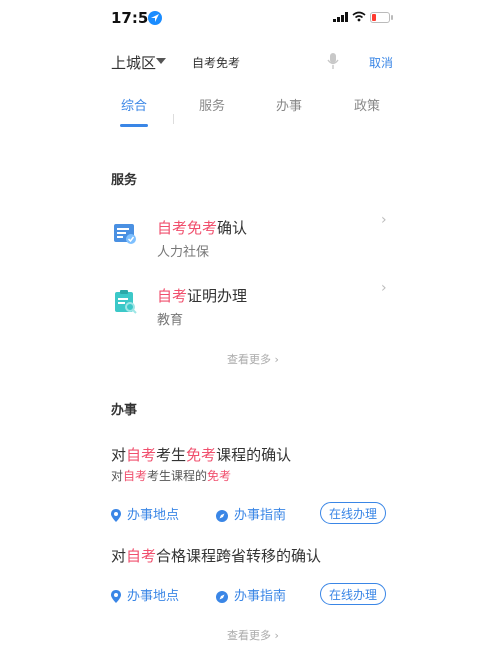  Describe the element at coordinates (219, 476) in the screenshot. I see `subtitle-highlight: 免考` at that location.